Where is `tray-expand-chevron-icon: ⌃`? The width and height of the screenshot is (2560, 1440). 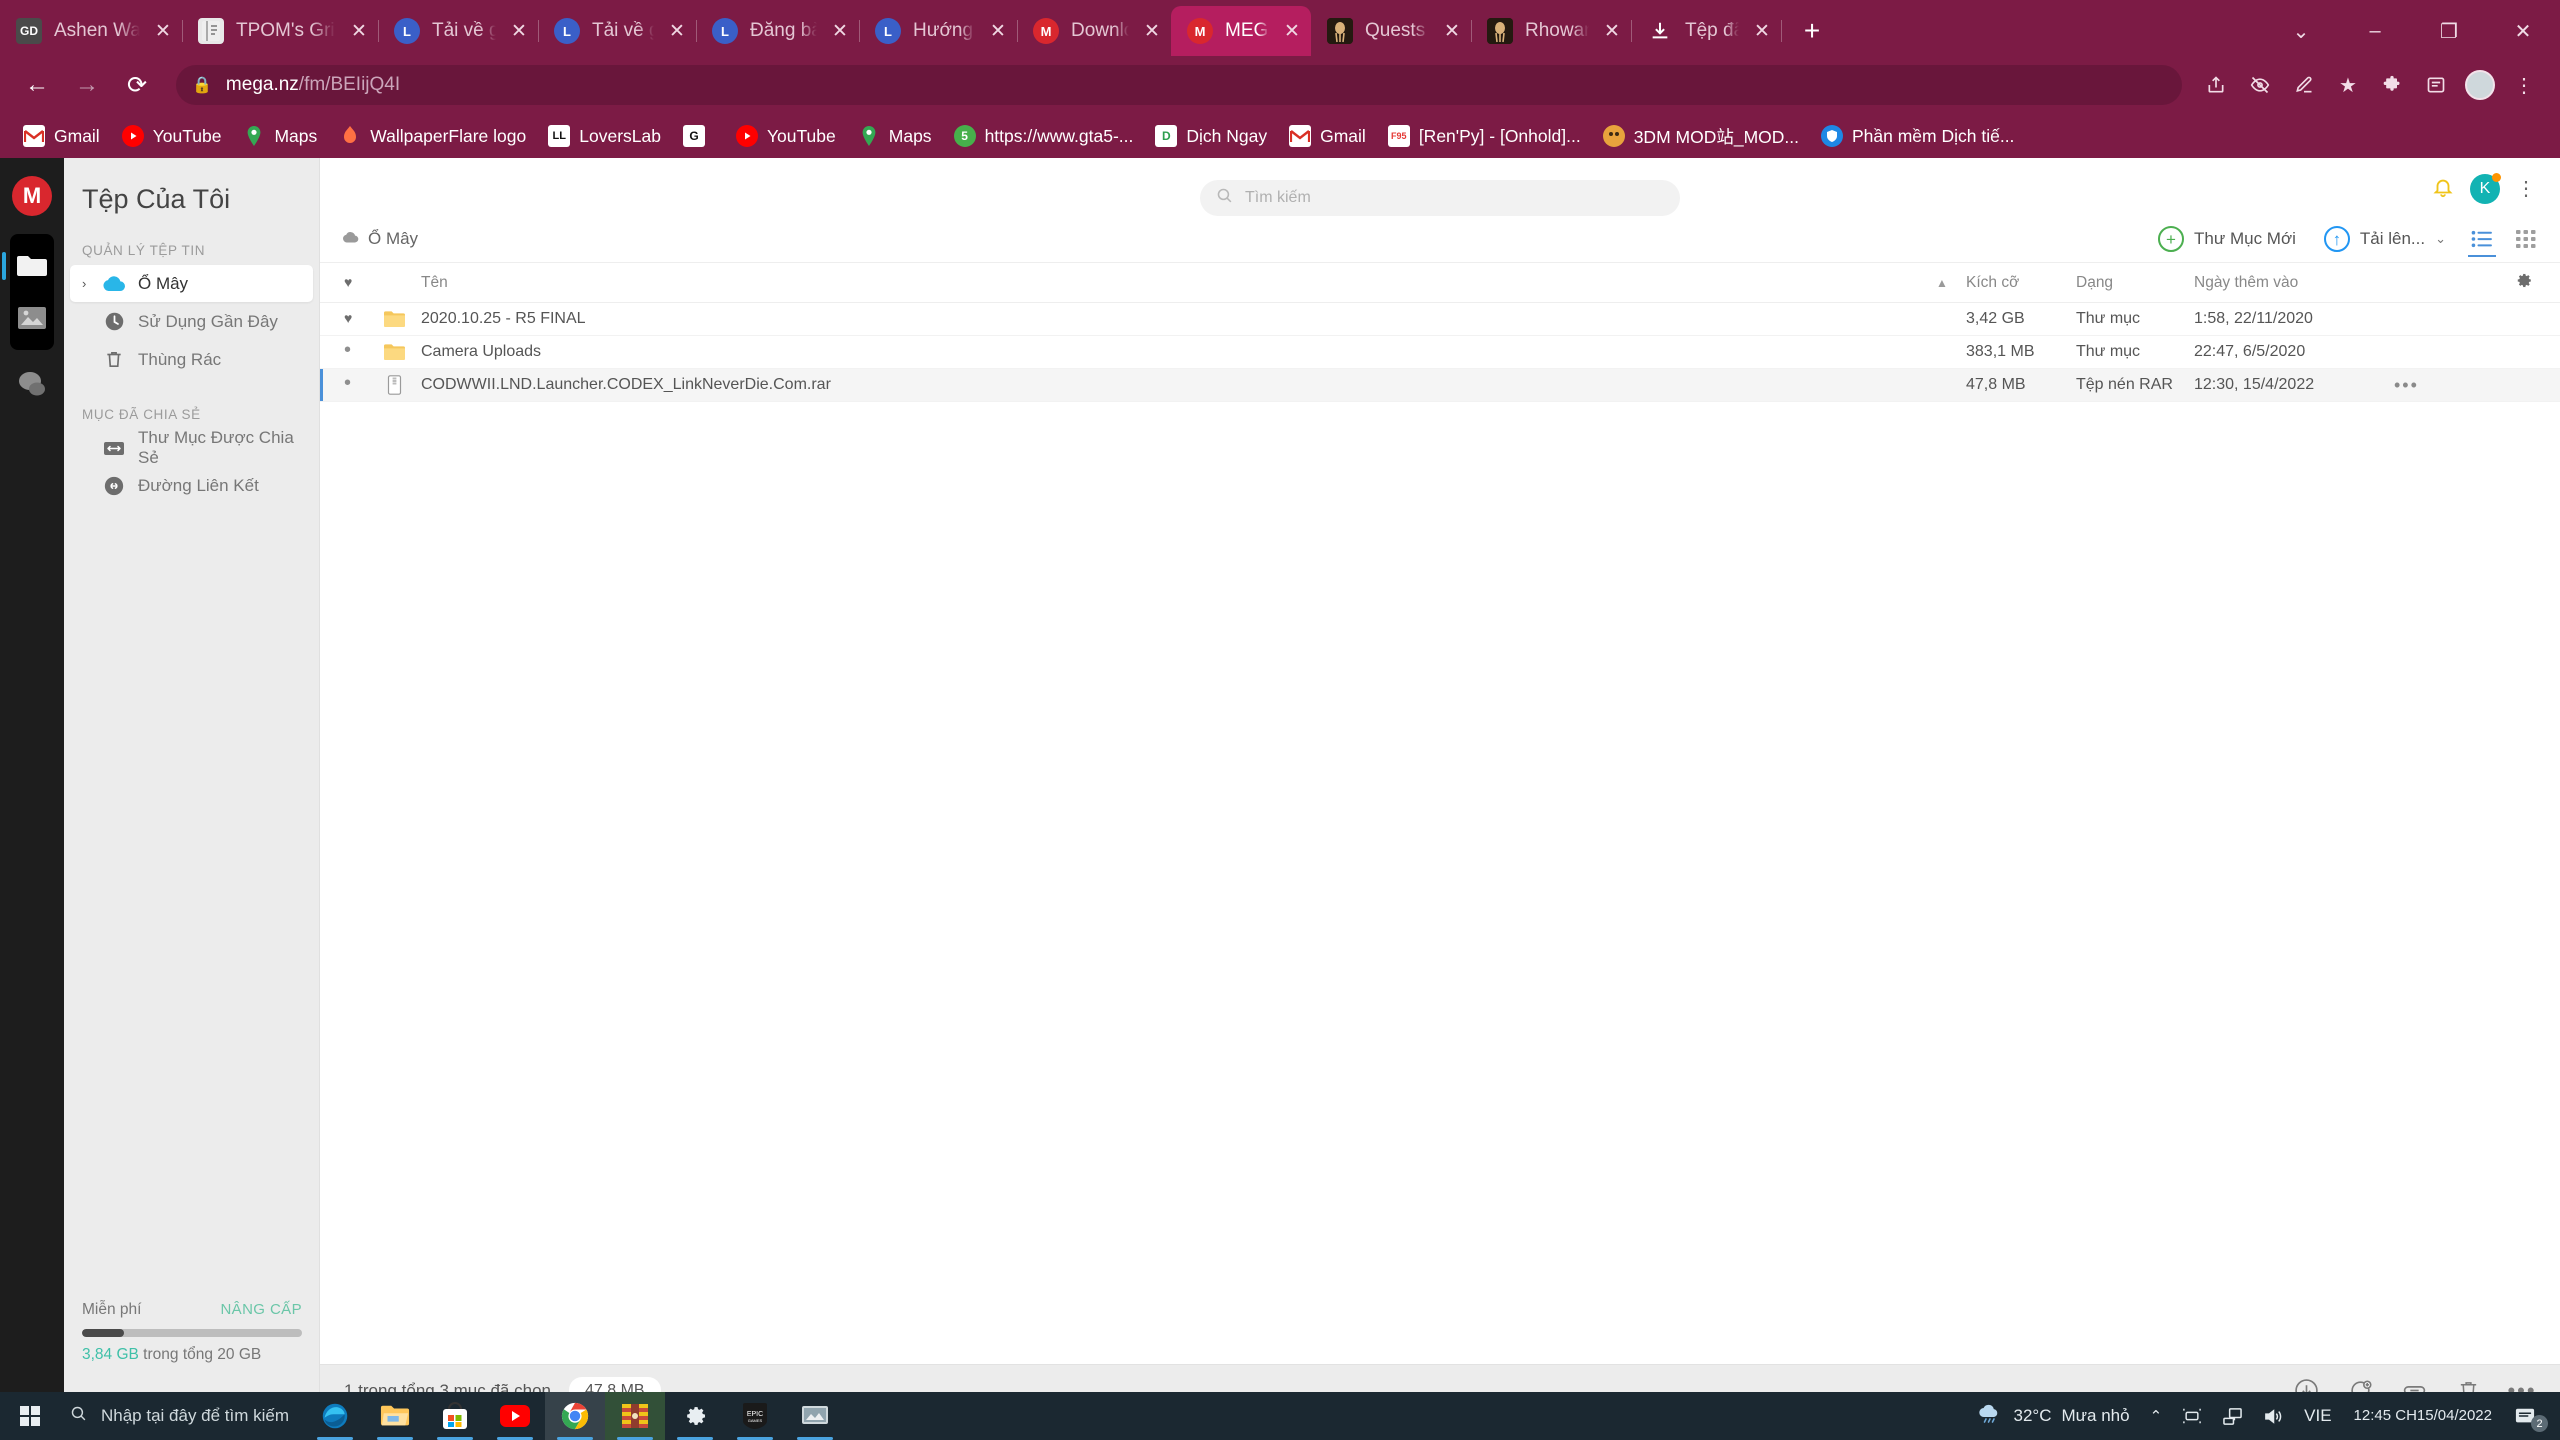
tray-expand-chevron-icon: ⌃ is located at coordinates (2156, 1416).